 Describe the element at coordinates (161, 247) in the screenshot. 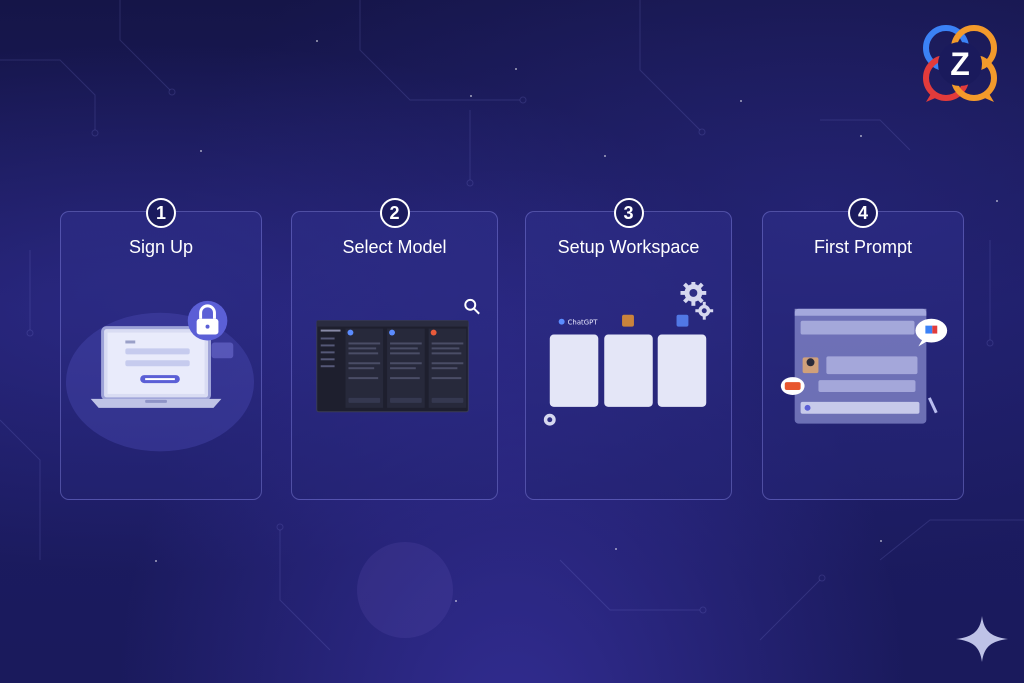

I see `step-title: Sign Up` at that location.